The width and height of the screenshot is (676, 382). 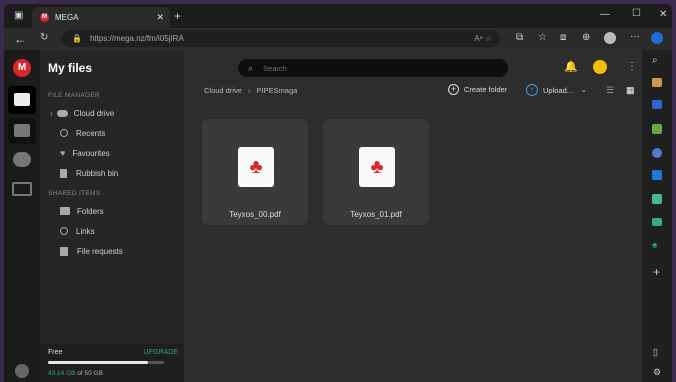 I want to click on maximize-icon: ☐, so click(x=636, y=14).